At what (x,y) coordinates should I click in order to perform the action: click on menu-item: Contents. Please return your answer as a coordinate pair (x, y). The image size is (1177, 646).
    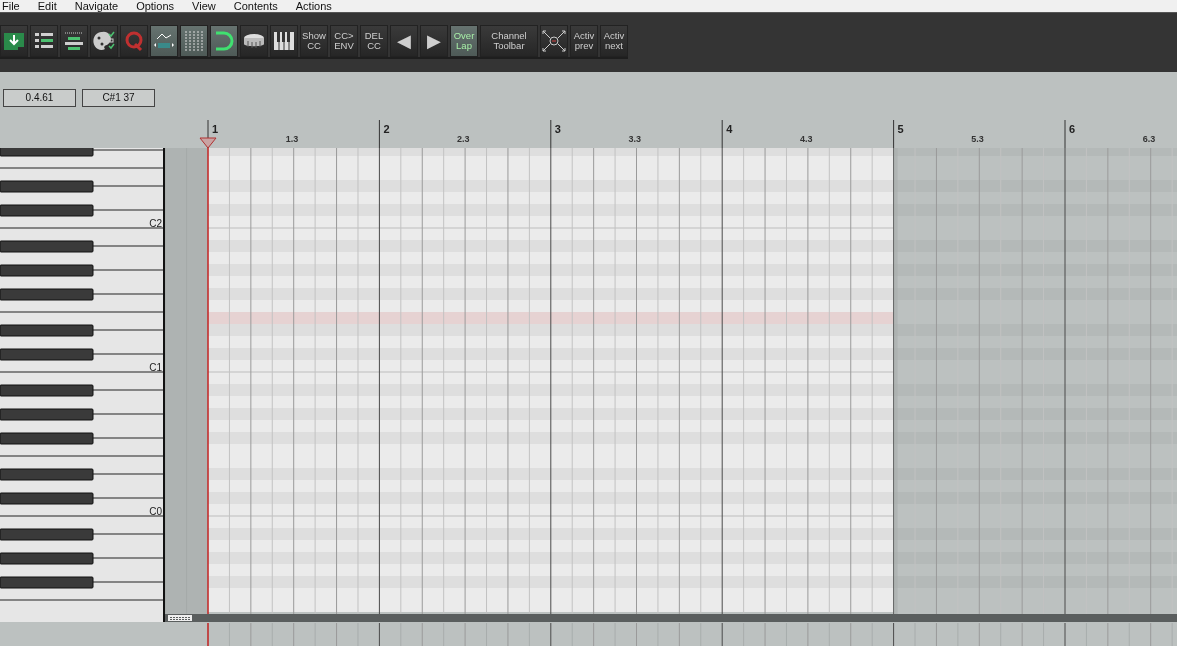
    Looking at the image, I should click on (255, 6).